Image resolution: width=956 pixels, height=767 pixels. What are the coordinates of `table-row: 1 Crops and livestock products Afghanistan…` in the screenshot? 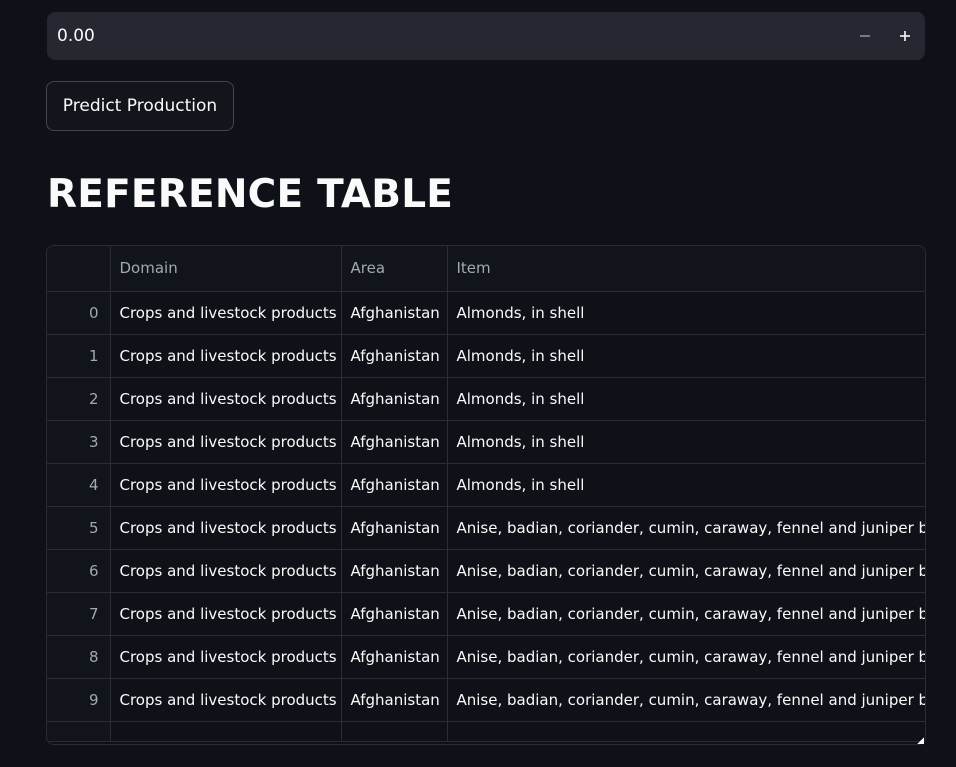 It's located at (486, 356).